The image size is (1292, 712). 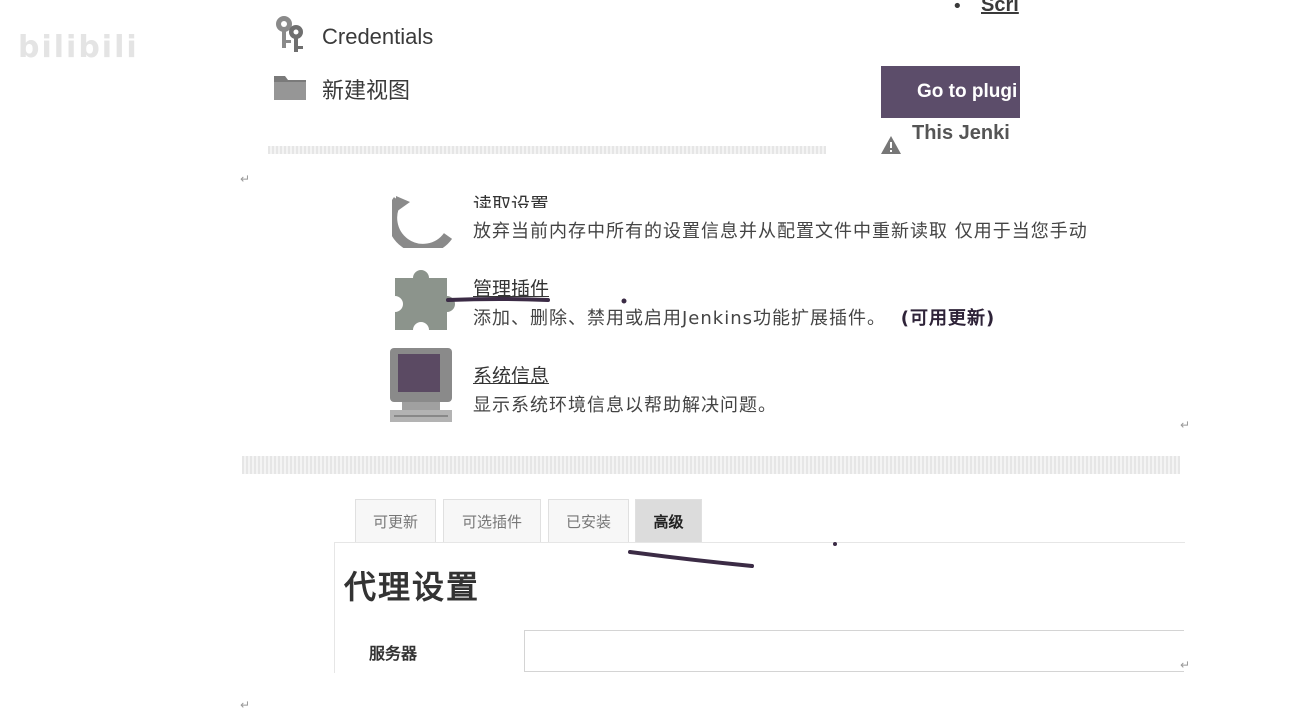 I want to click on annotation-strokes, so click(x=641, y=432).